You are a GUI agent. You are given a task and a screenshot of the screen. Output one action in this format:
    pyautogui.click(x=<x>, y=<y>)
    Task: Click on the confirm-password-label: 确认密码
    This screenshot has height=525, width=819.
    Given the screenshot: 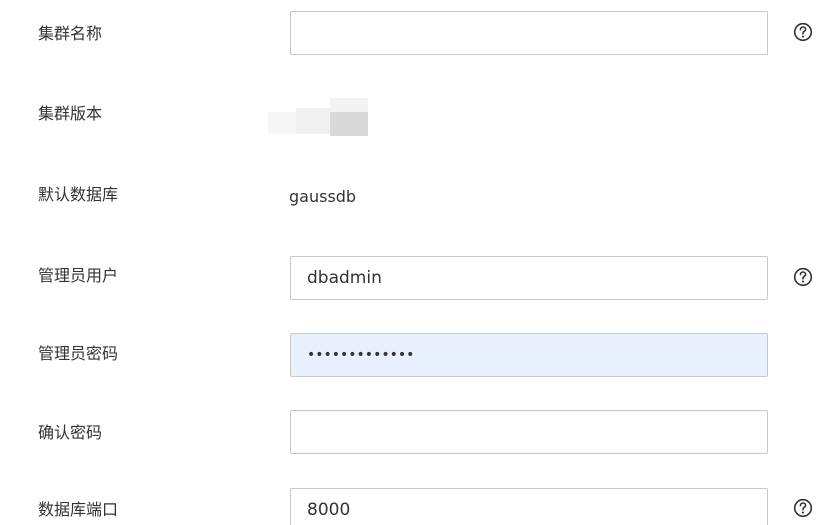 What is the action you would take?
    pyautogui.click(x=70, y=432)
    